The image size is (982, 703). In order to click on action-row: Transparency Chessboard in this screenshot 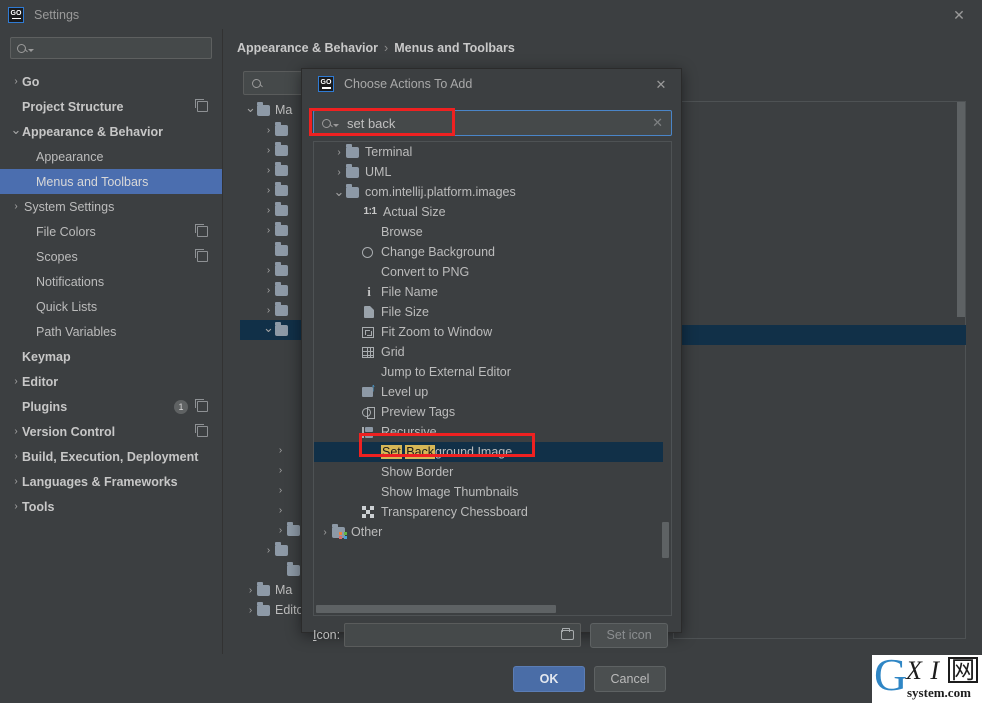, I will do `click(488, 512)`.